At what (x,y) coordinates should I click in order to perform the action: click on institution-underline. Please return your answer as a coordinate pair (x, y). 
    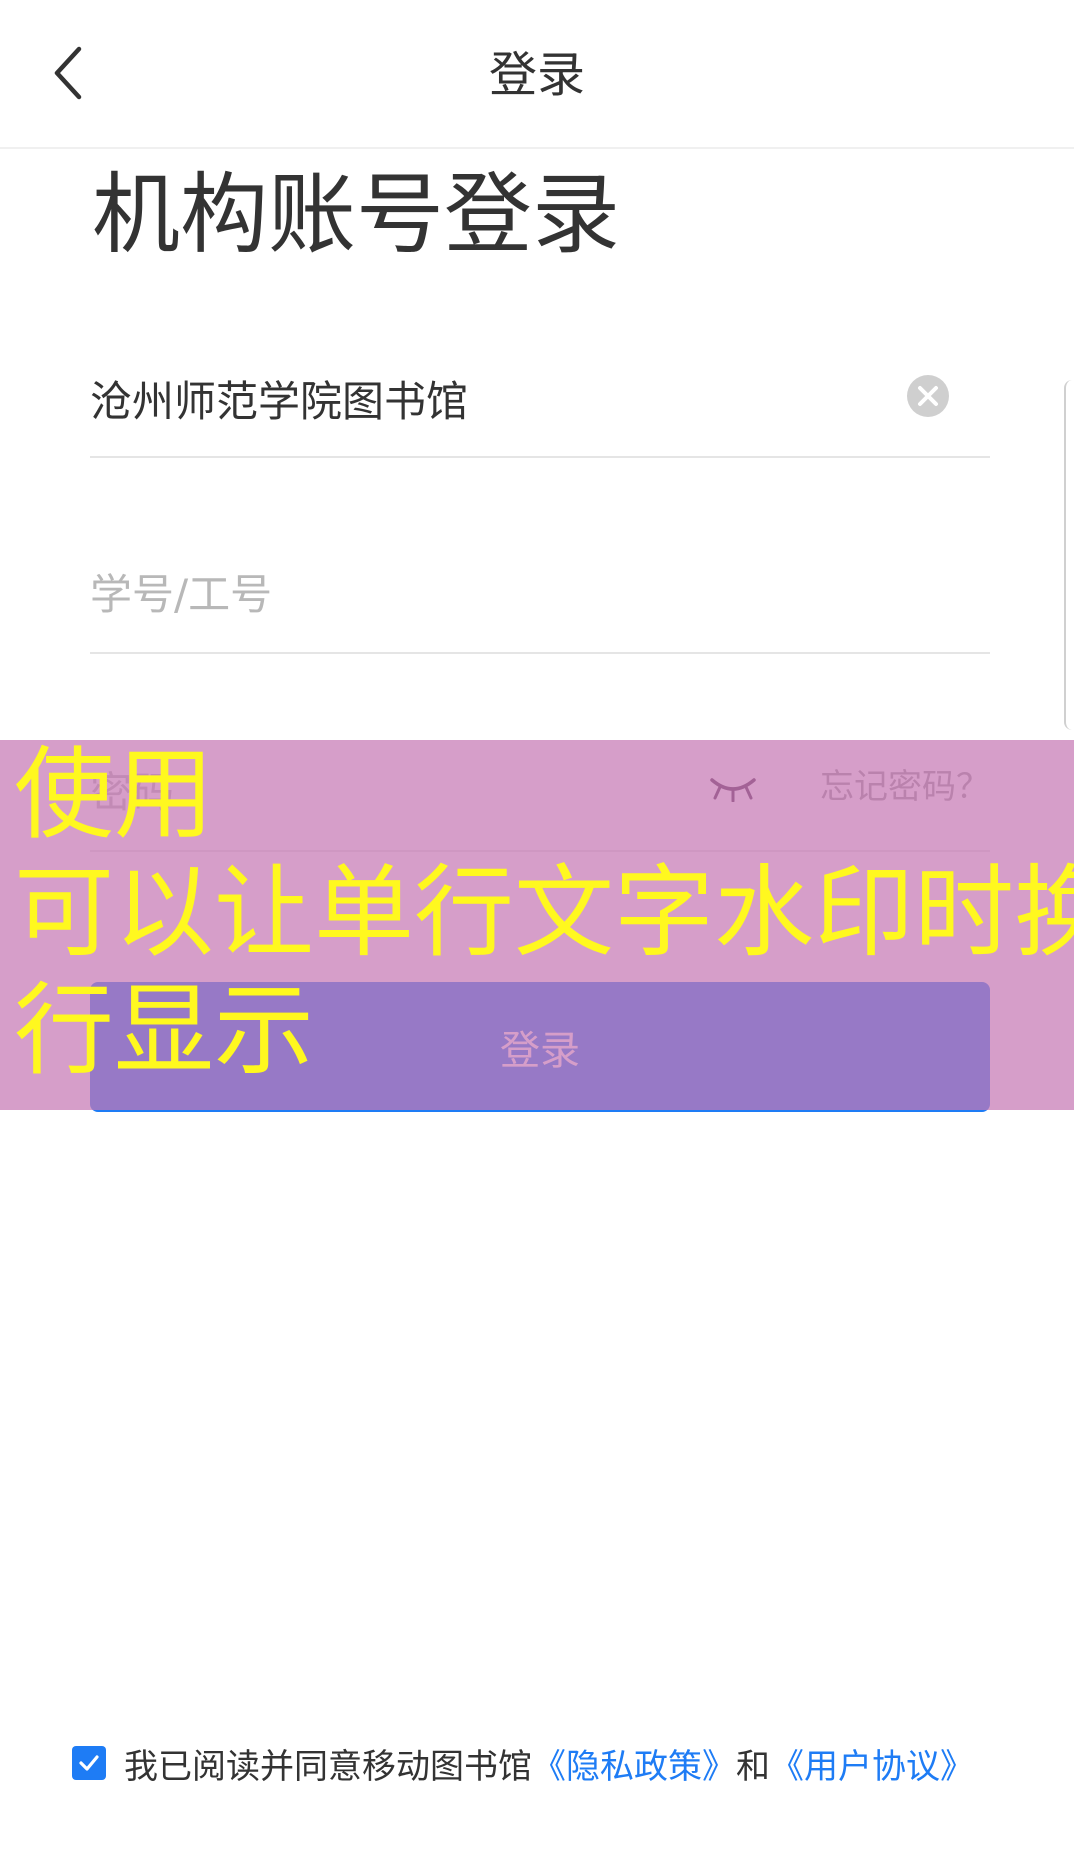
    Looking at the image, I should click on (540, 457).